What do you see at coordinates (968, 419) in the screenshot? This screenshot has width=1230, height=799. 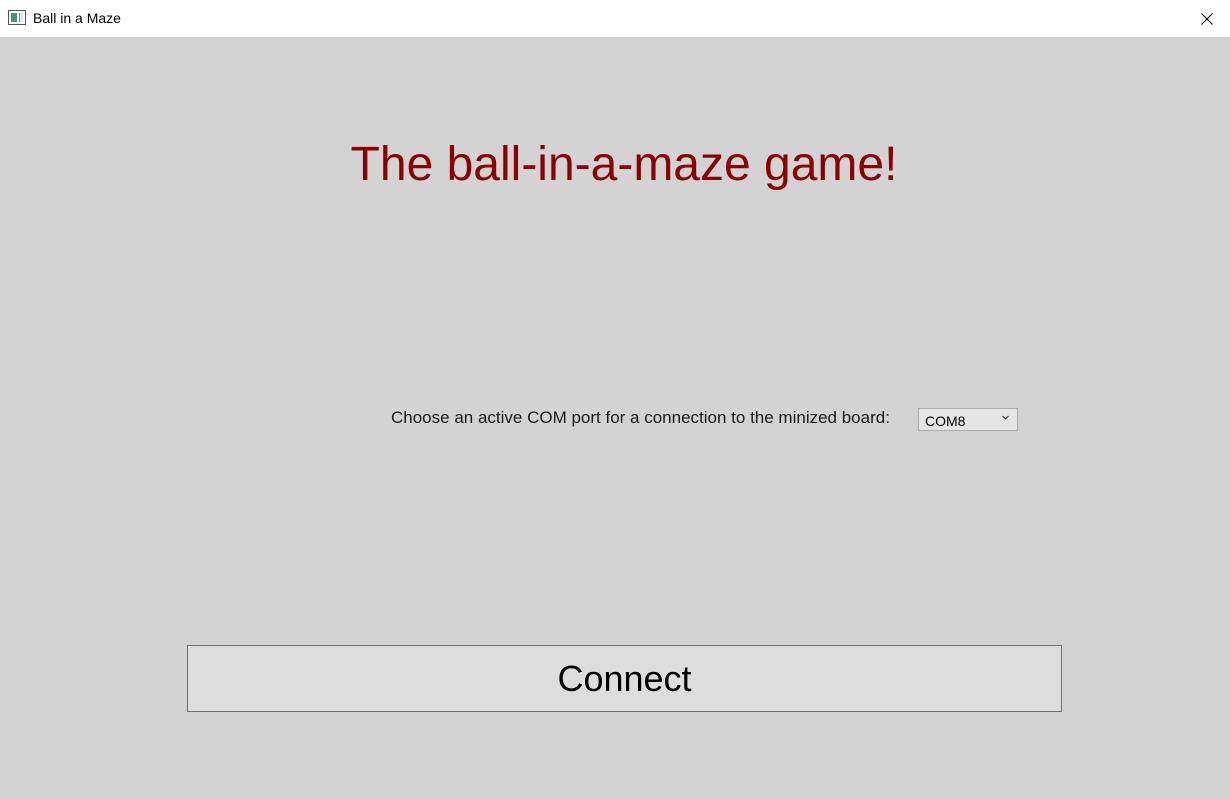 I see `com-port-dropdown: COM8` at bounding box center [968, 419].